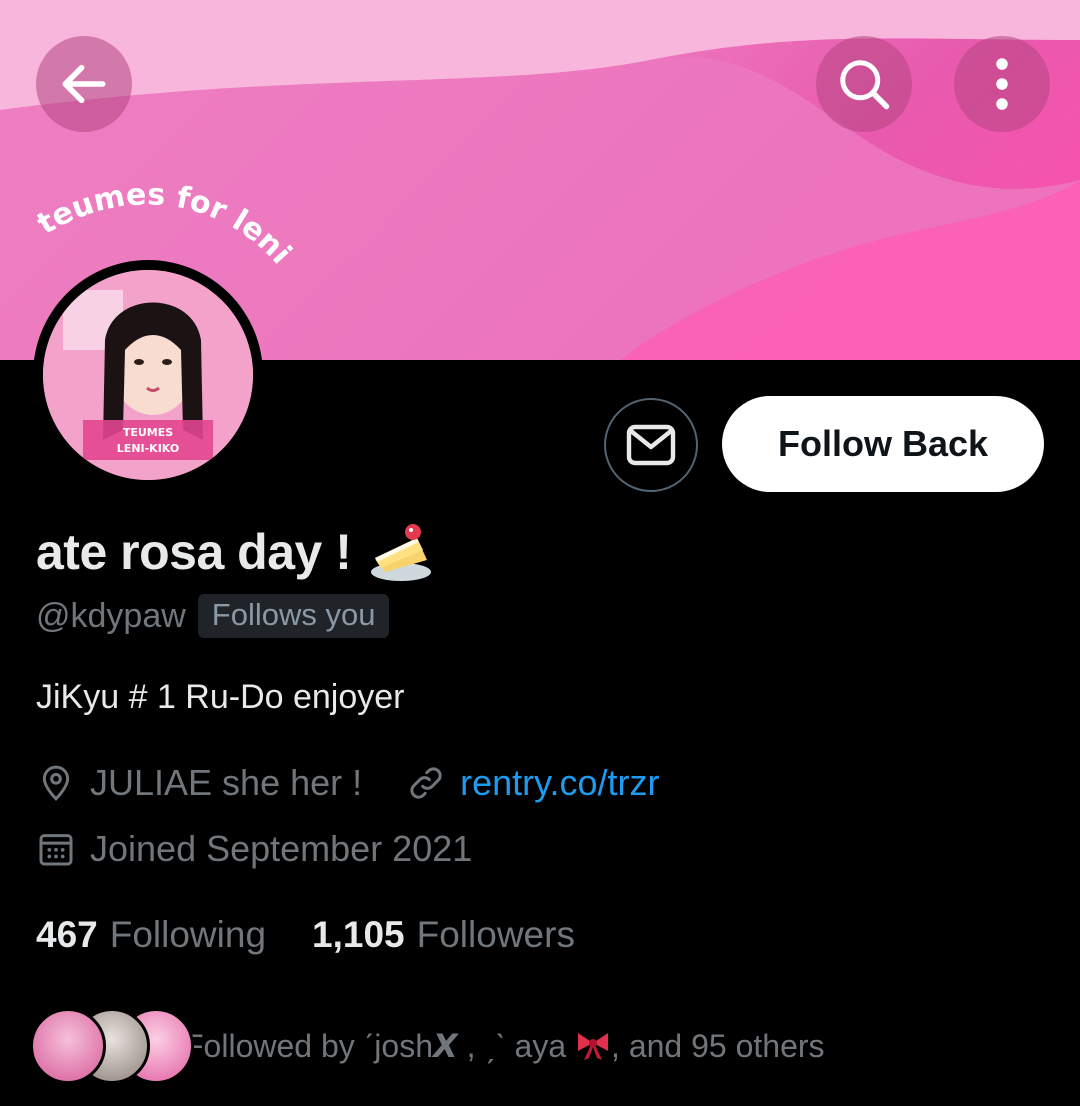 The image size is (1080, 1106). I want to click on banner-arc-label: teumes for leni, so click(164, 225).